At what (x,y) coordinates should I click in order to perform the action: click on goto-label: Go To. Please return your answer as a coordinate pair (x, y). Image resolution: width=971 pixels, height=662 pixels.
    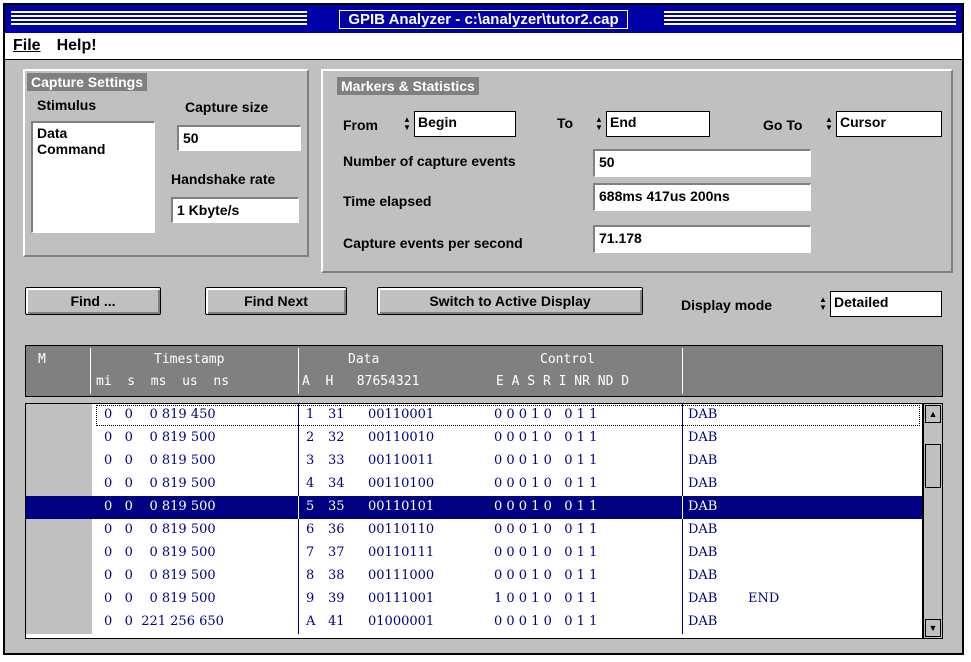
    Looking at the image, I should click on (783, 125).